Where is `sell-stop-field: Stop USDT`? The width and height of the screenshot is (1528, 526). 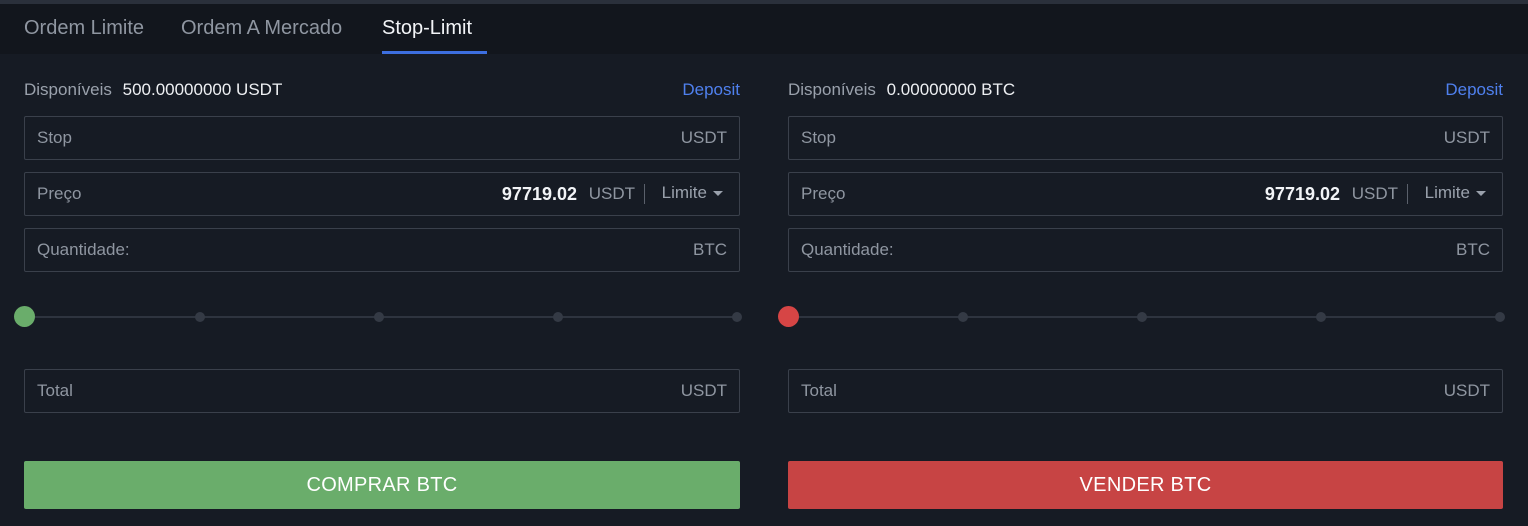 sell-stop-field: Stop USDT is located at coordinates (1145, 138).